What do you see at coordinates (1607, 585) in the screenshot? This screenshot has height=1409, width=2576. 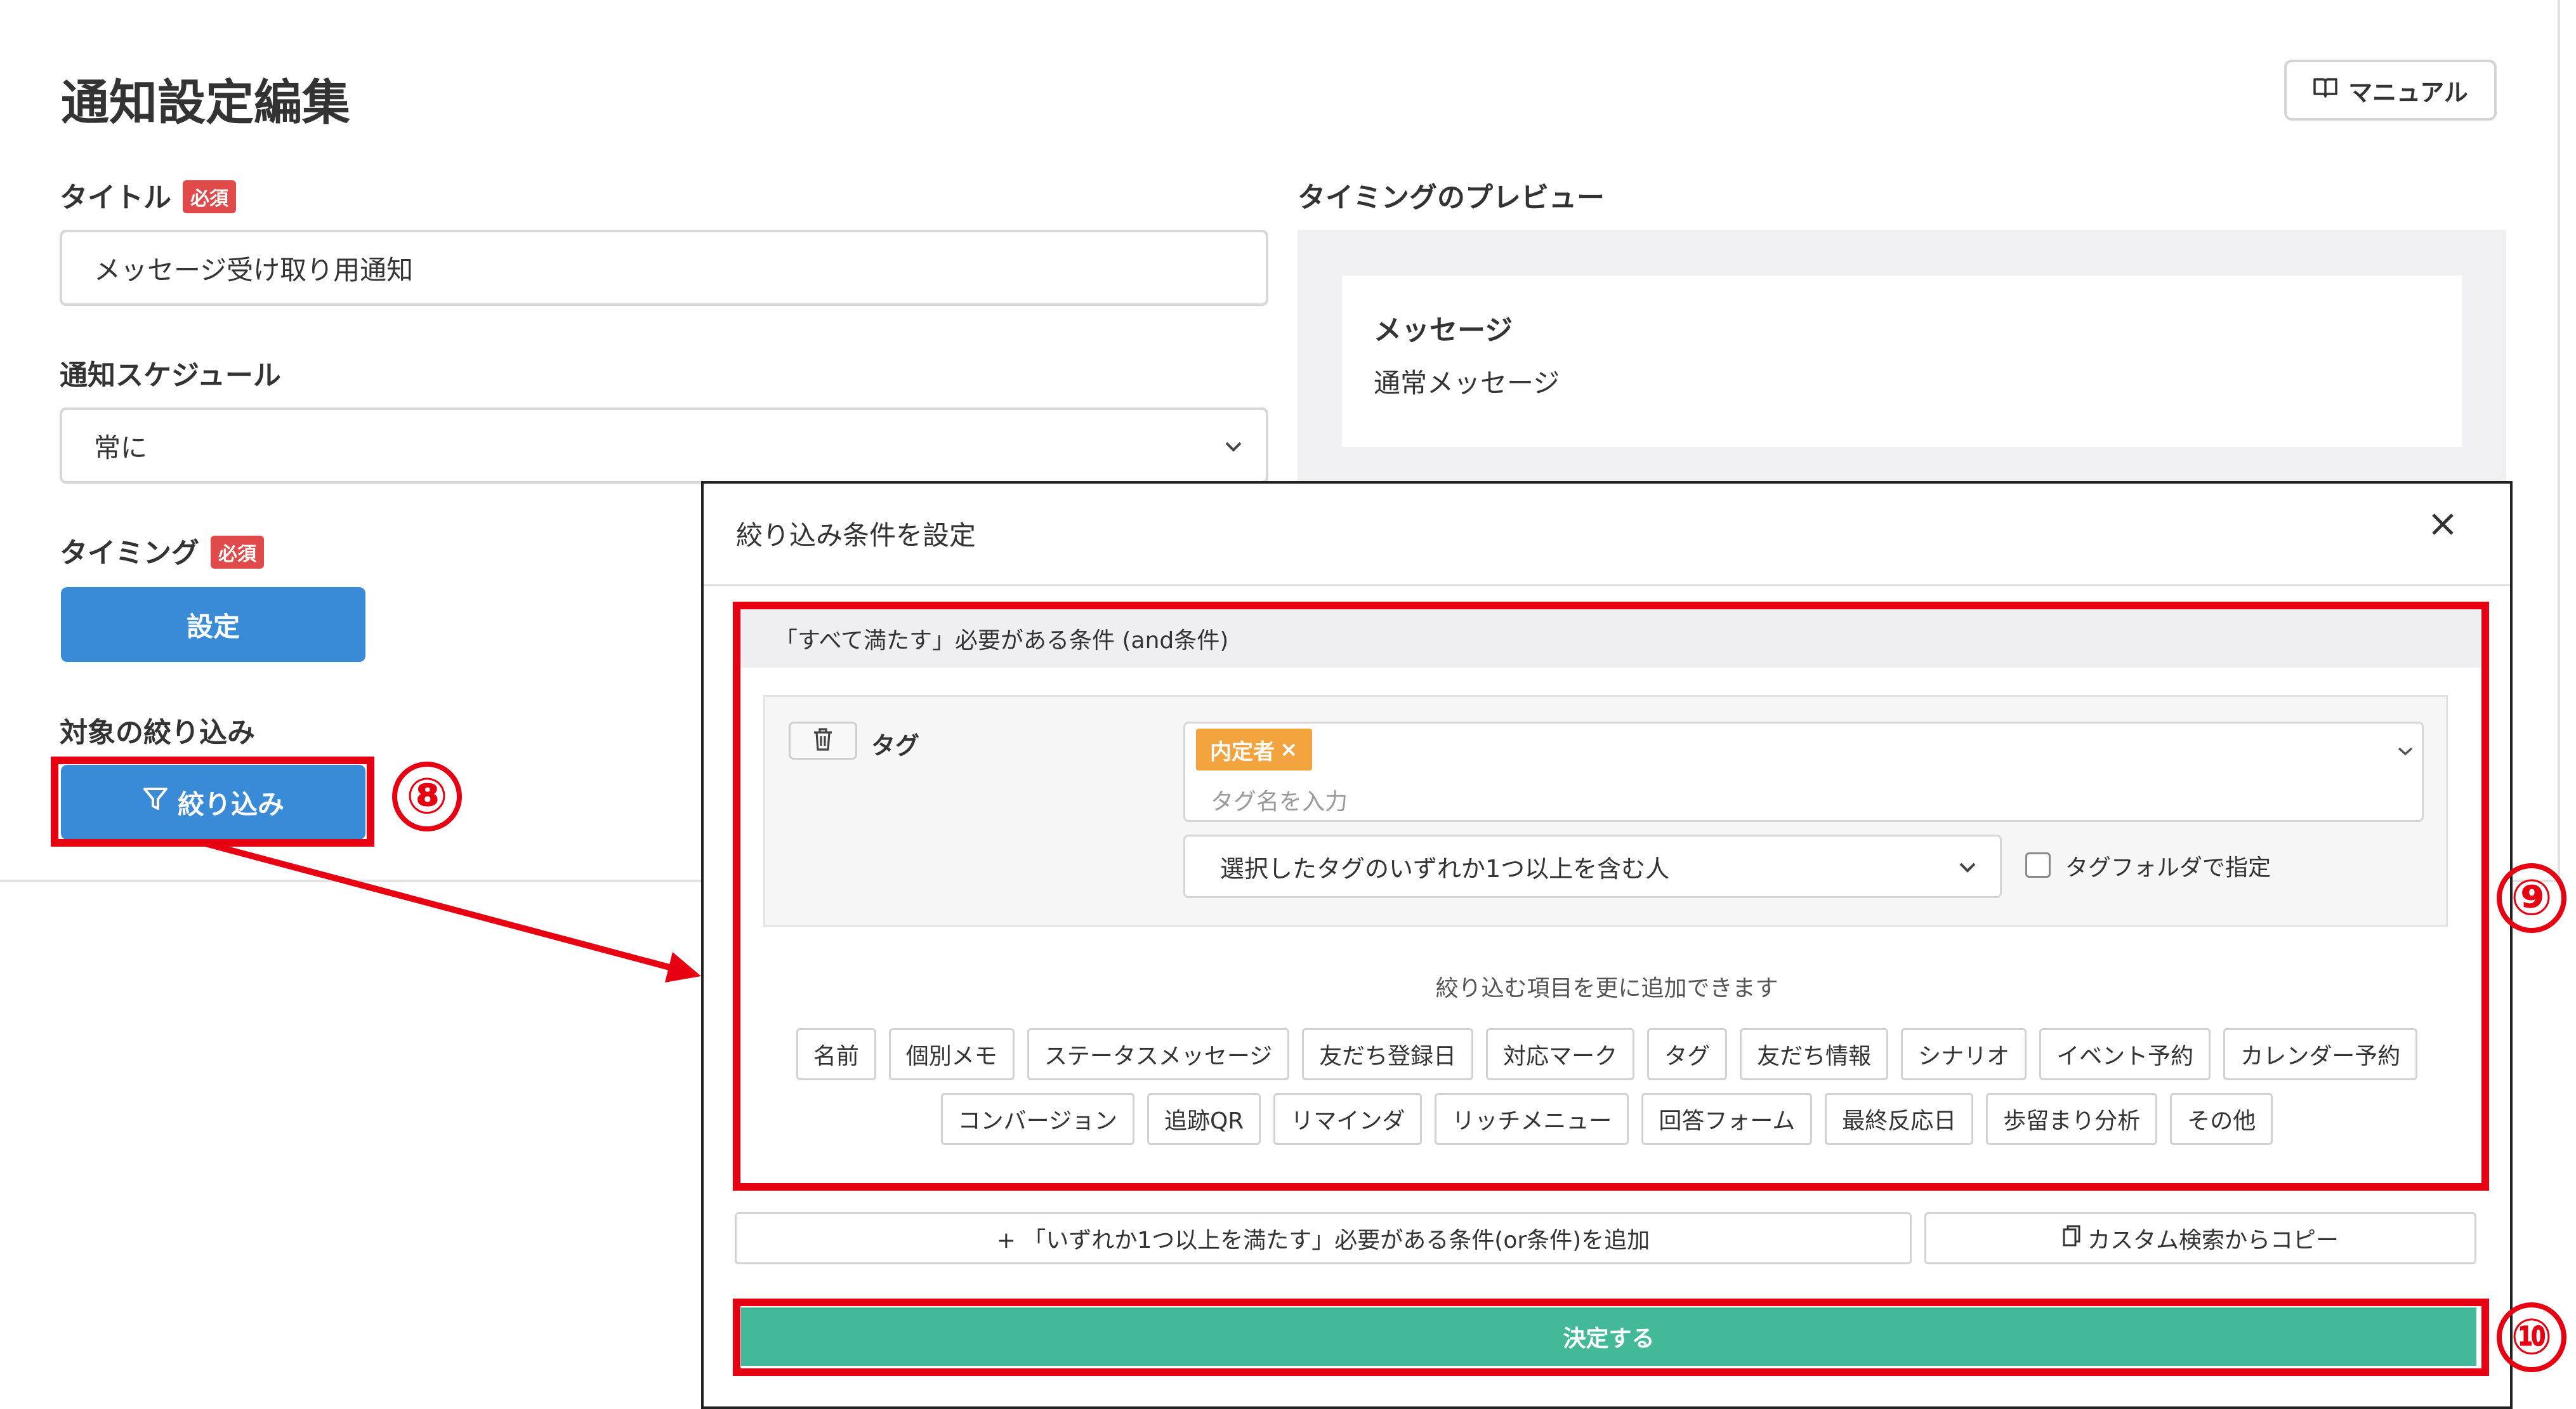 I see `modal-header-divider` at bounding box center [1607, 585].